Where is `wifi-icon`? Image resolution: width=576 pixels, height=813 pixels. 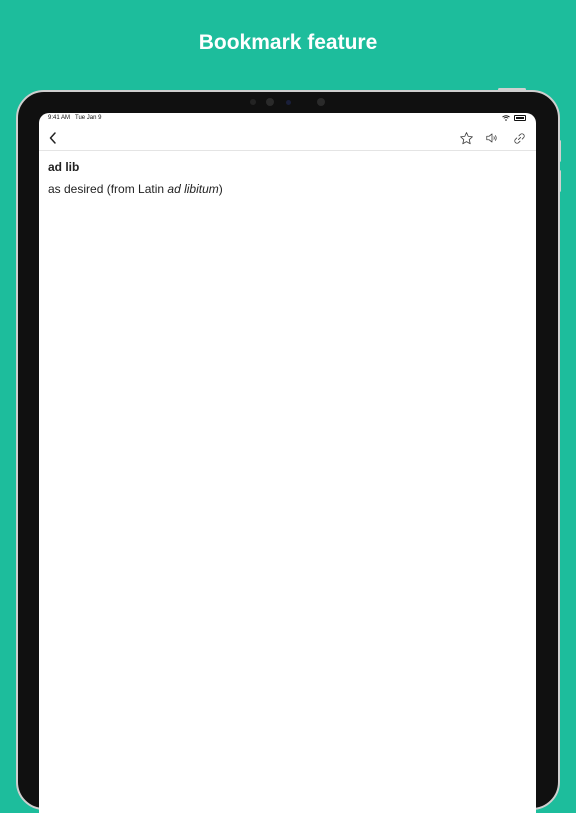 wifi-icon is located at coordinates (506, 118).